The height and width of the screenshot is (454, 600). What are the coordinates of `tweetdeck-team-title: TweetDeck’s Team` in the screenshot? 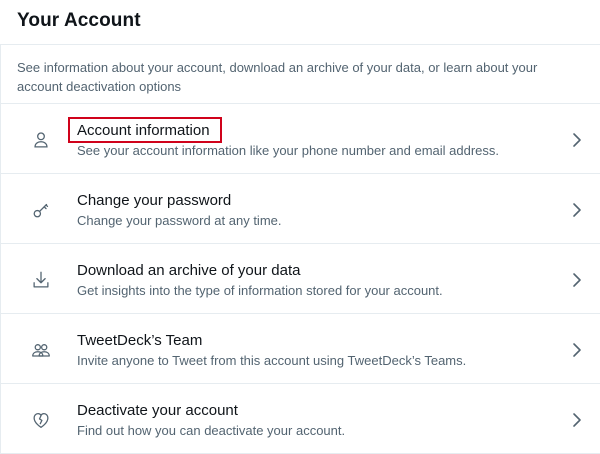 It's located at (140, 340).